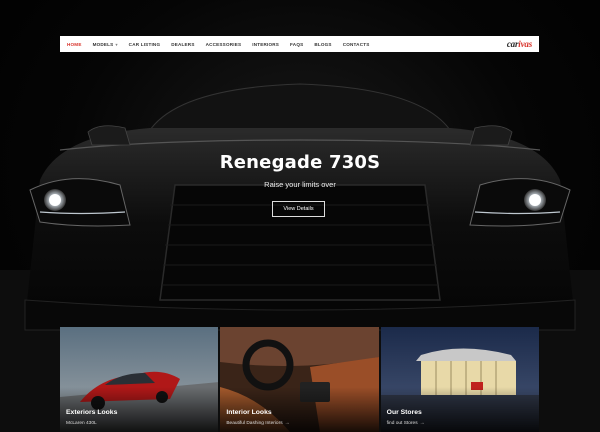  I want to click on card-subtitle: find out Stores, so click(402, 423).